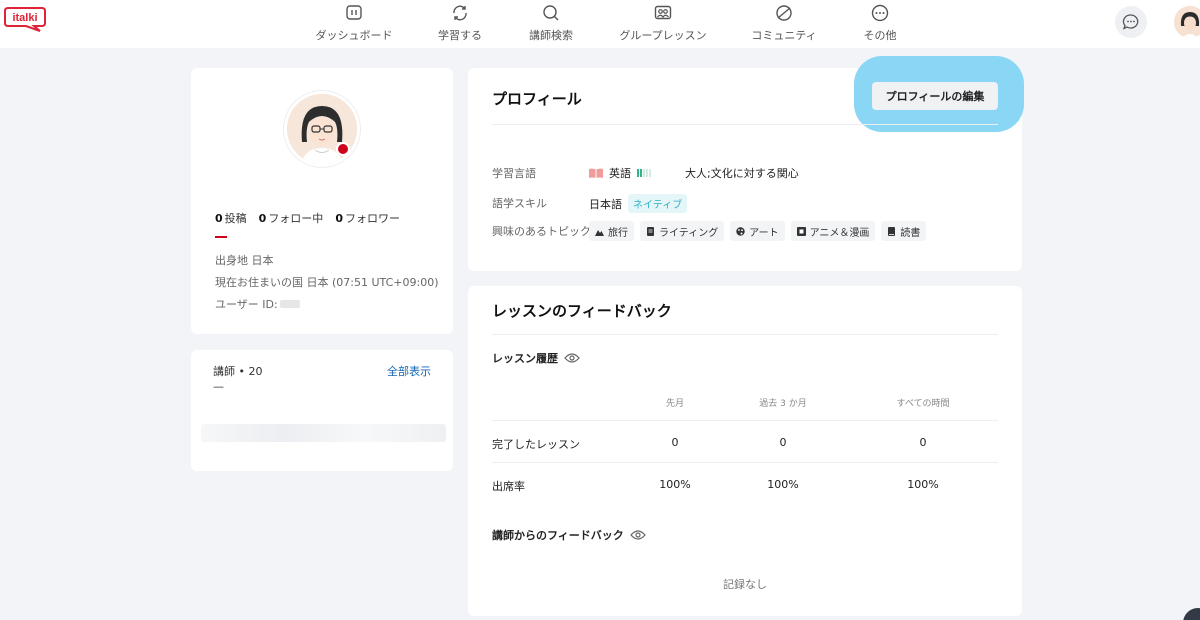 The width and height of the screenshot is (1200, 620). What do you see at coordinates (935, 96) in the screenshot?
I see `edit-profile-button: プロフィールの編集` at bounding box center [935, 96].